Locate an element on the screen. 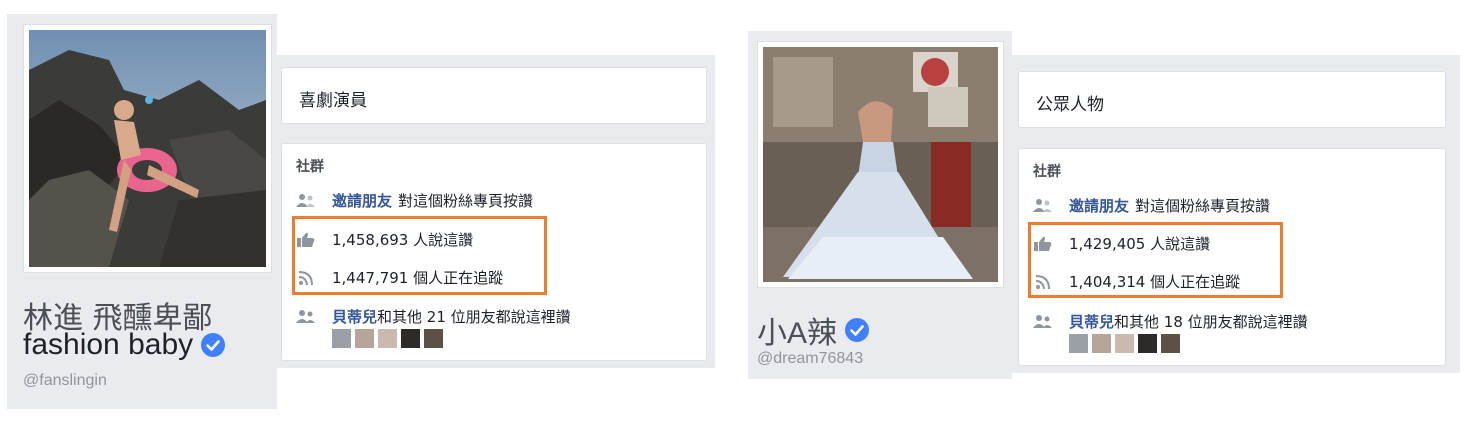 Image resolution: width=1470 pixels, height=423 pixels. invite-text-right: 對這個粉絲專頁按讚 is located at coordinates (1203, 206).